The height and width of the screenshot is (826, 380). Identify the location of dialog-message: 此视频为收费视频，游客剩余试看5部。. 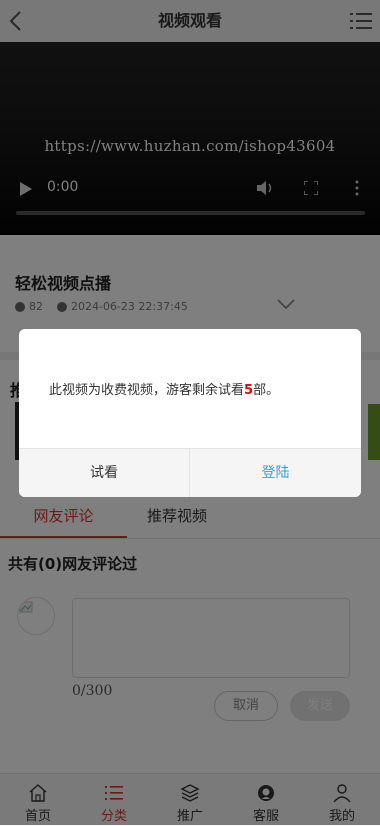
(164, 390).